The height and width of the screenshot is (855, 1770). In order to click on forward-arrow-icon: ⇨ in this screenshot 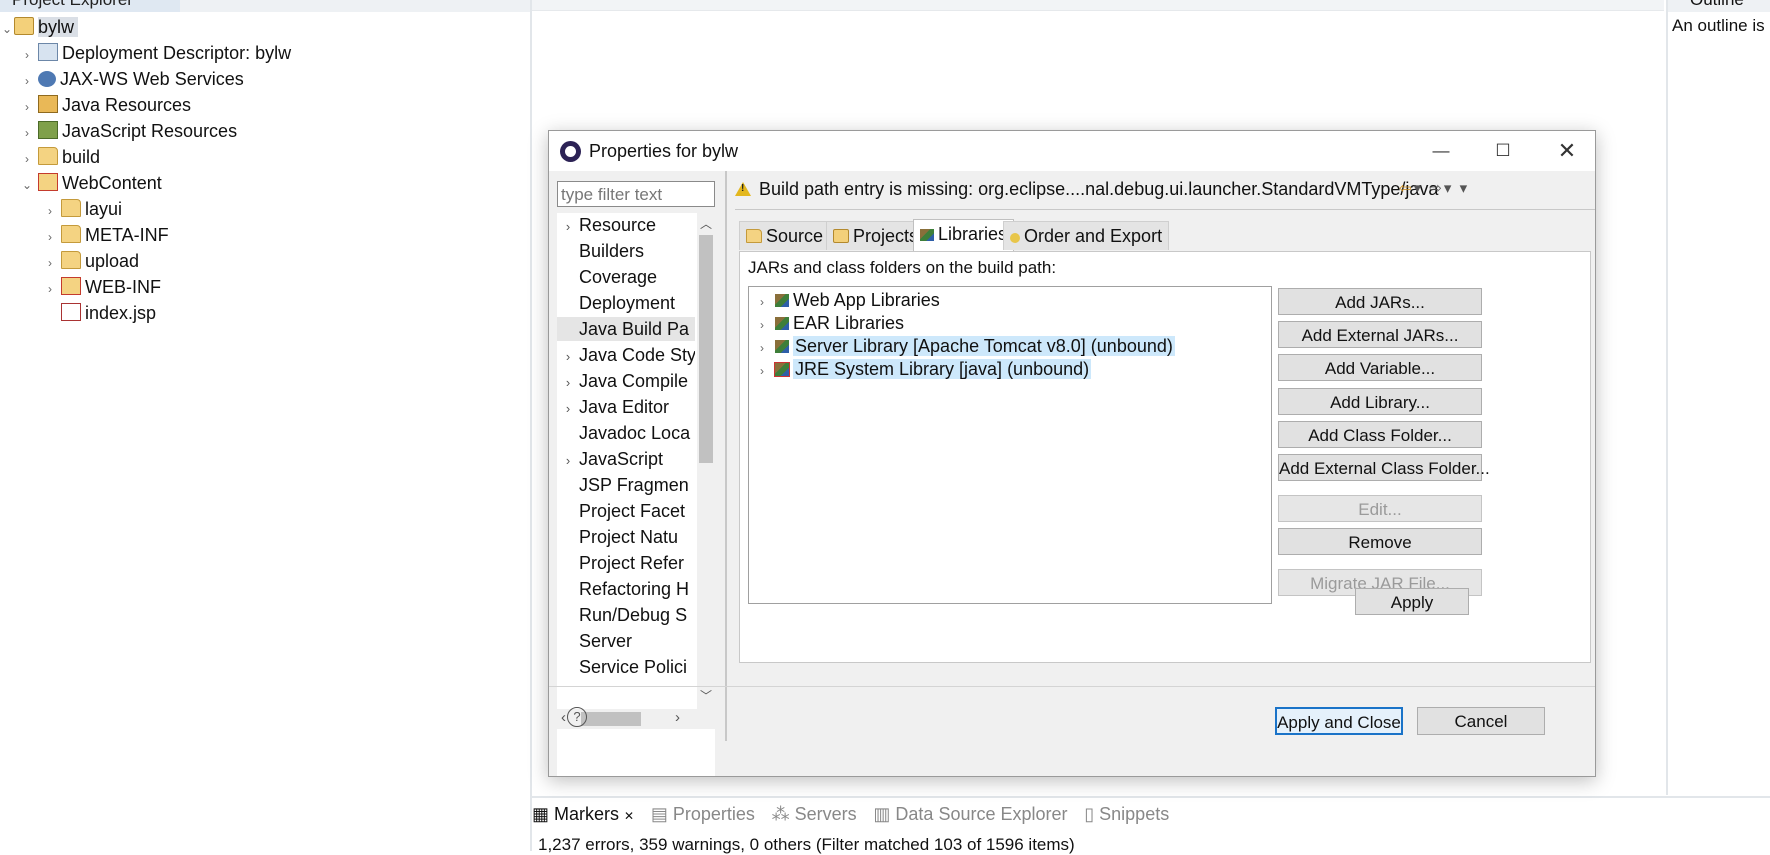, I will do `click(1436, 188)`.